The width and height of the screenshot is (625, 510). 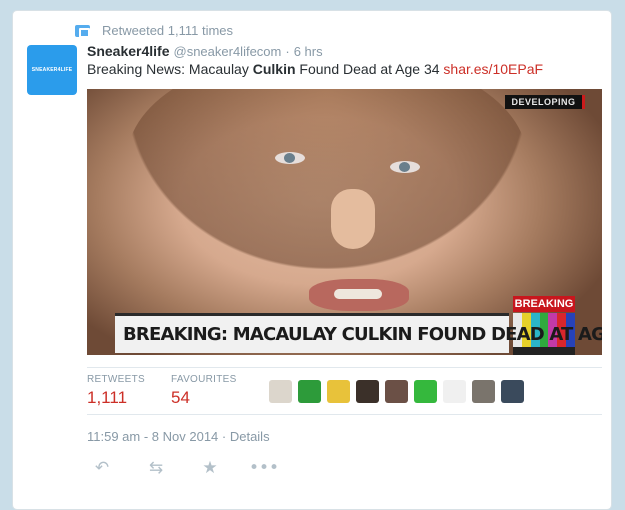 I want to click on tweet-link: shar.es/10EPaF, so click(x=493, y=69).